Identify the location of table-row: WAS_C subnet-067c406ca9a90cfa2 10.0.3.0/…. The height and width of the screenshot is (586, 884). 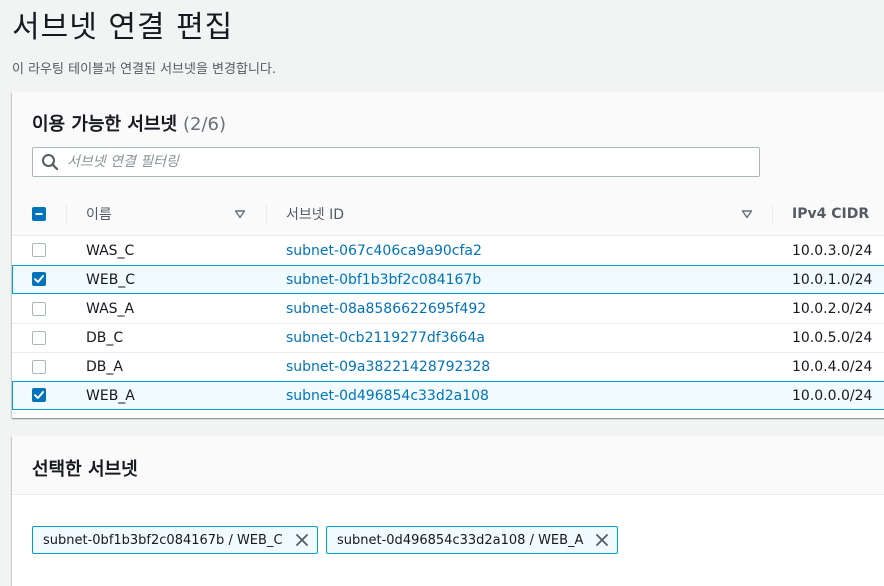
(448, 250).